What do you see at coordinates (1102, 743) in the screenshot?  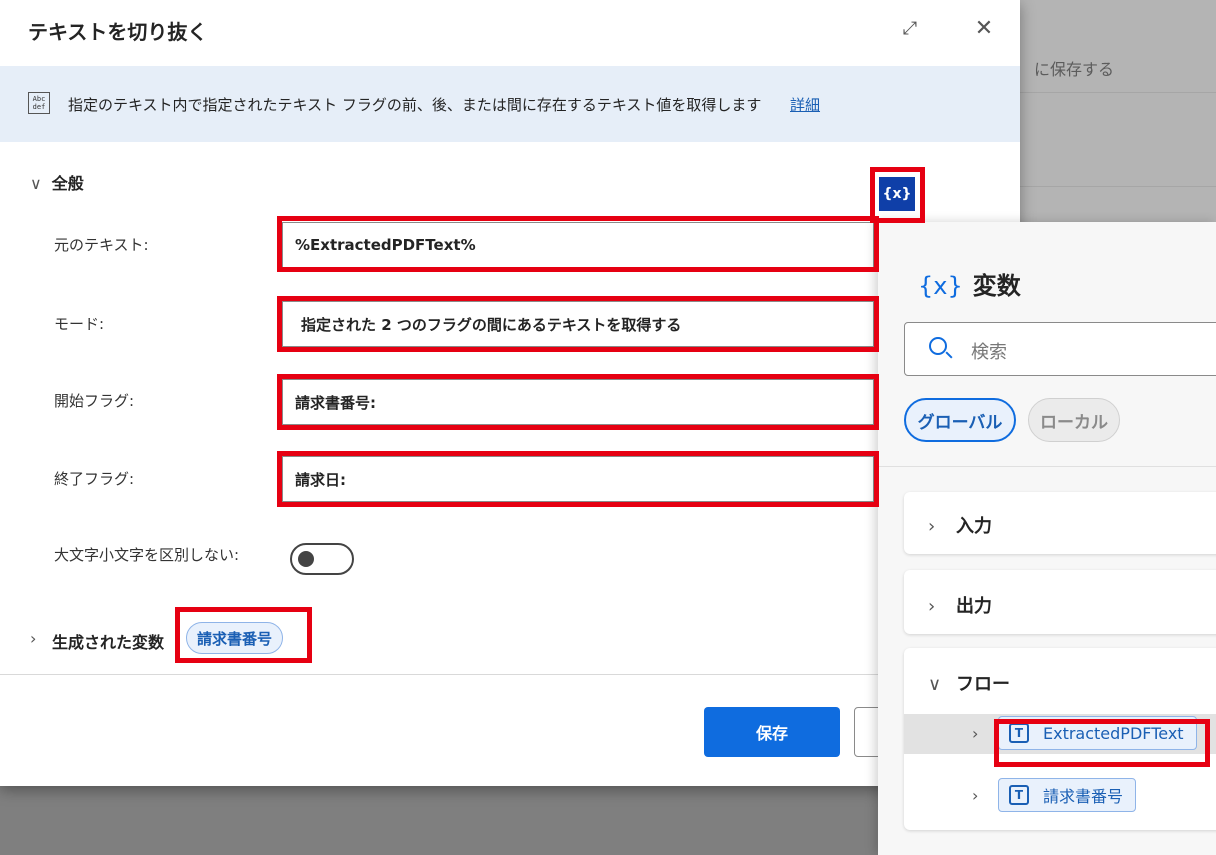 I see `highlight-flow-variable` at bounding box center [1102, 743].